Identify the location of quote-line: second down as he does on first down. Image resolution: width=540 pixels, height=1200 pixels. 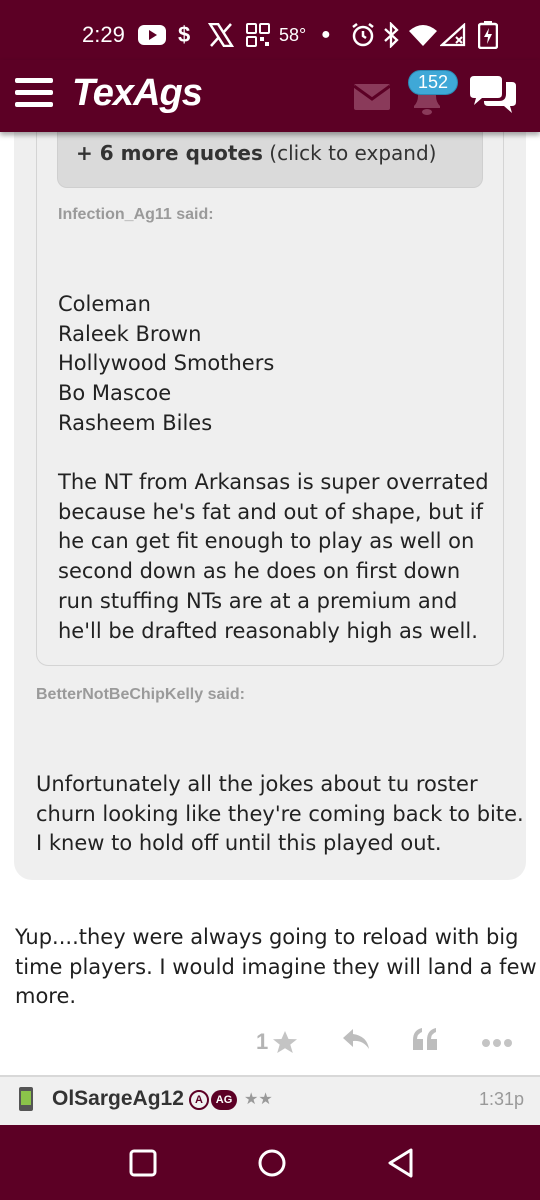
(259, 571).